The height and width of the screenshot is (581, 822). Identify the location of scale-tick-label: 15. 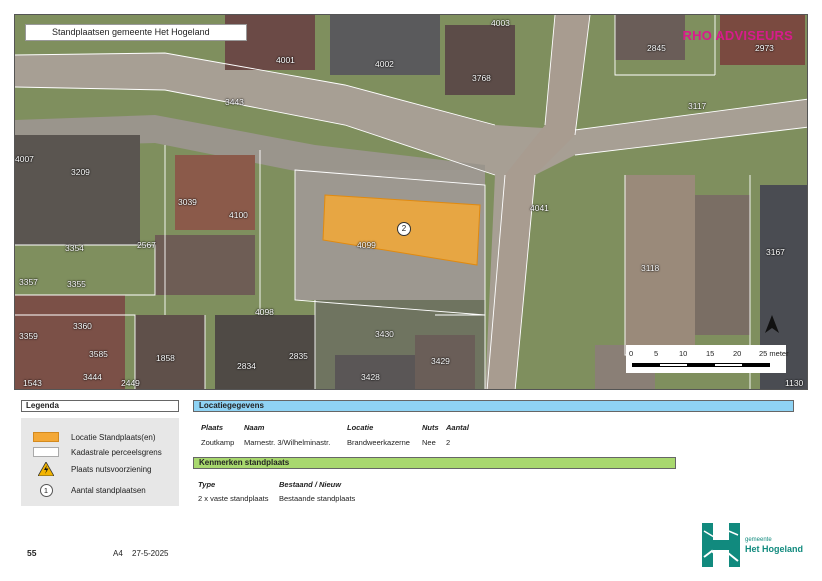
(710, 353).